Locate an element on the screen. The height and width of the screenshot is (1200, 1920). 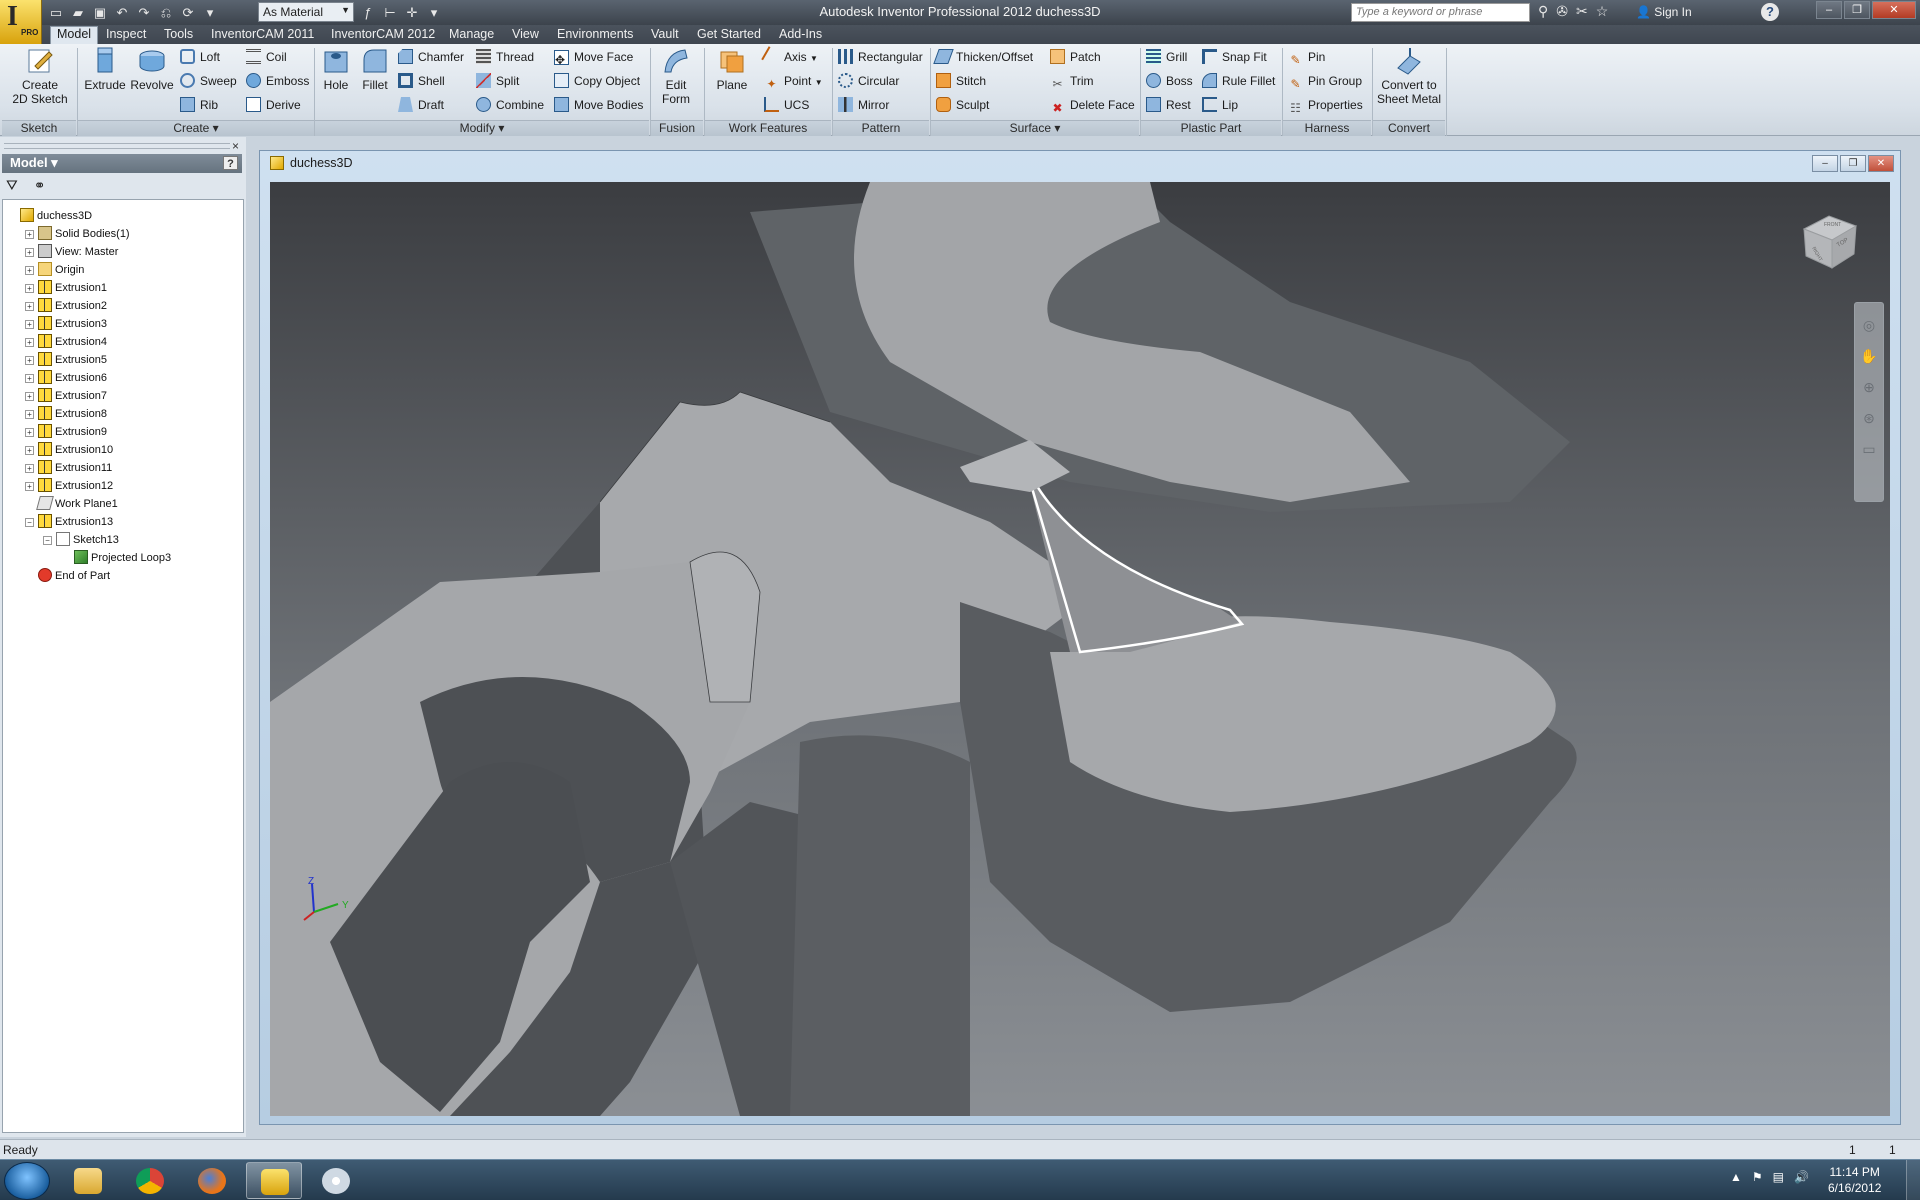
material-dropdown: As Material ▼ is located at coordinates (306, 12).